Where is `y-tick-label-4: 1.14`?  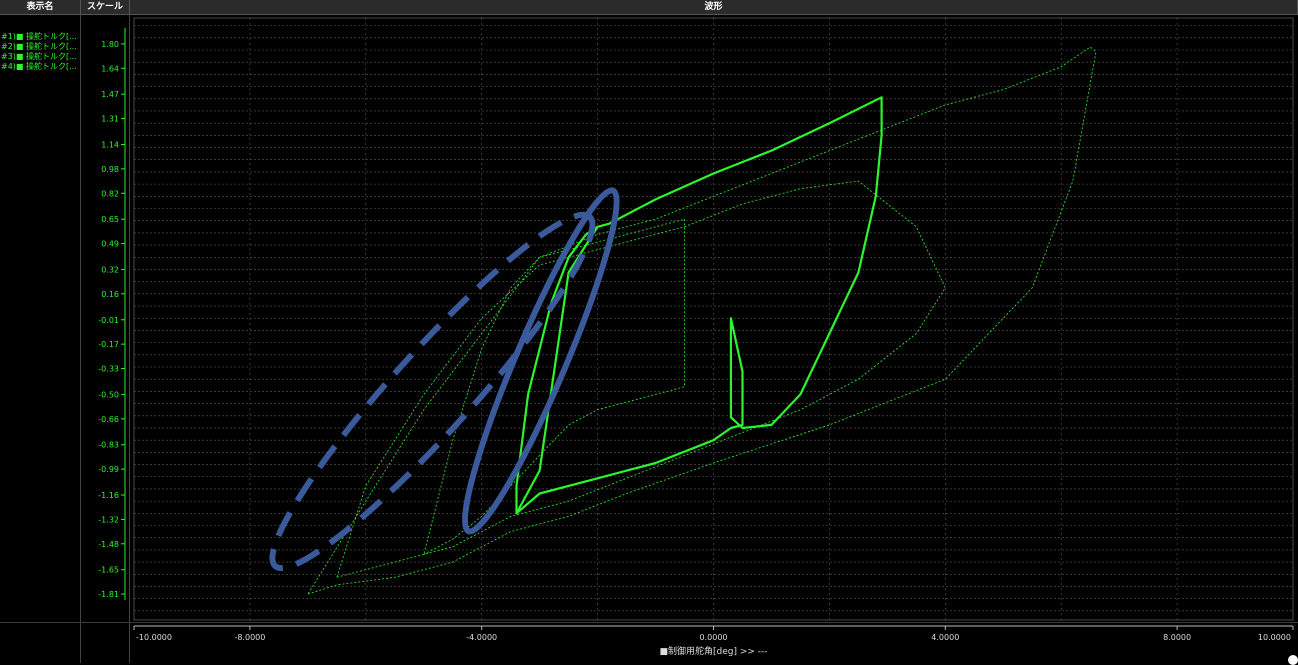 y-tick-label-4: 1.14 is located at coordinates (110, 144).